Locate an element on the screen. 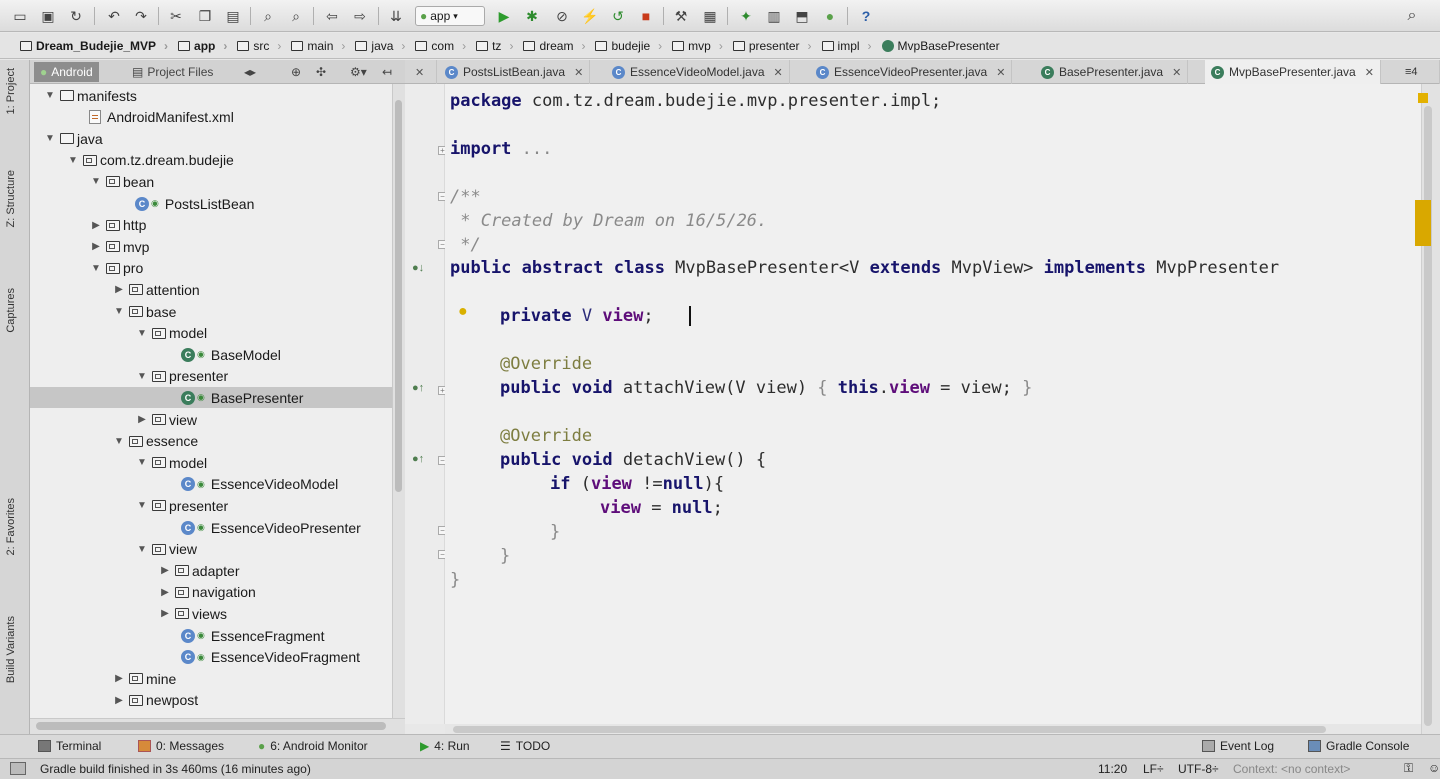  project-structure-icon: ⚒ is located at coordinates (681, 16).